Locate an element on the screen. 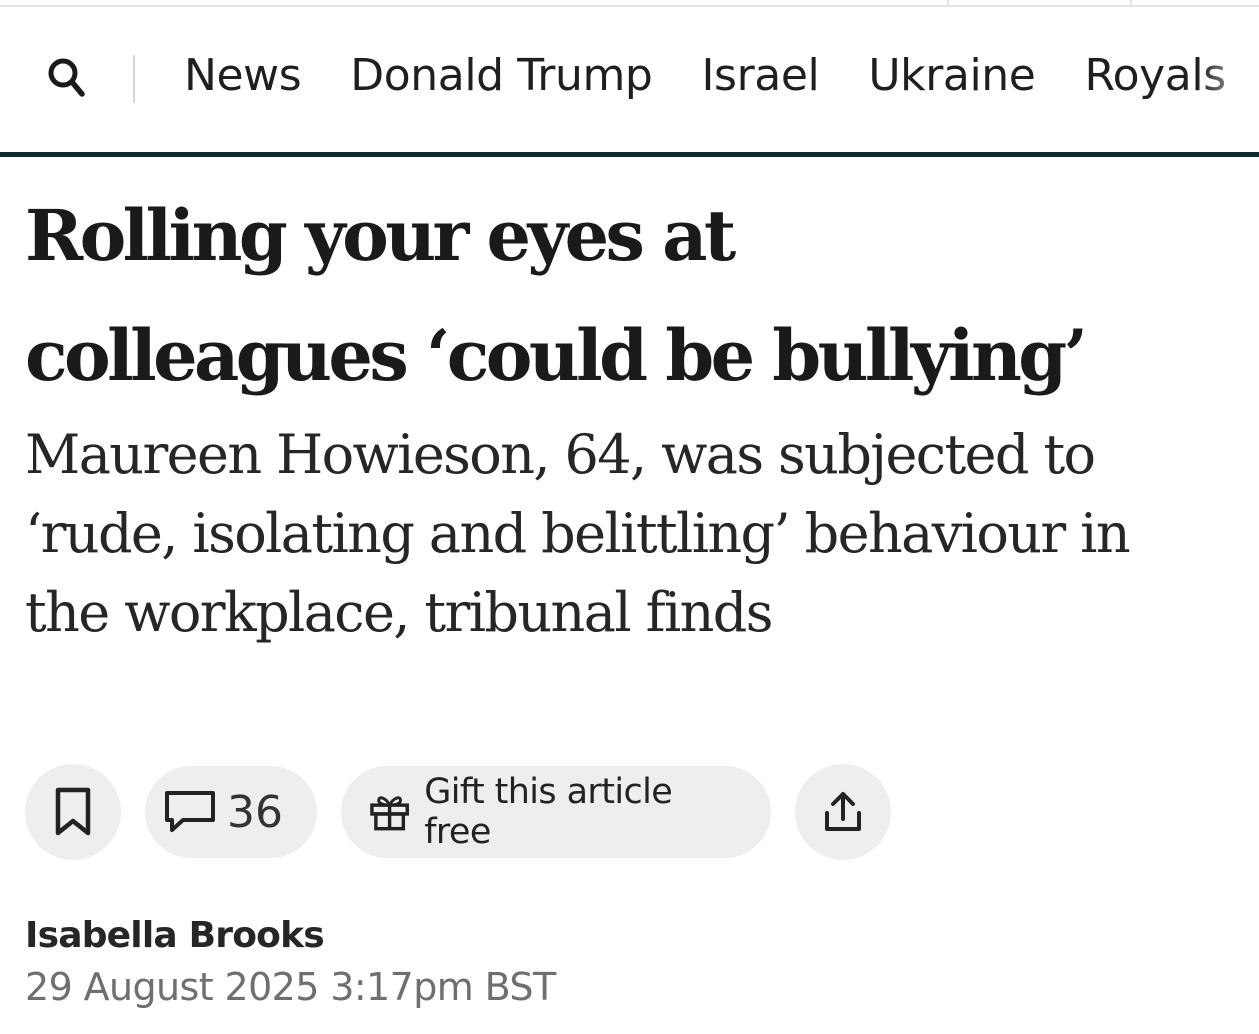  publish-date: 29 August 2025 3:17pm BST is located at coordinates (290, 987).